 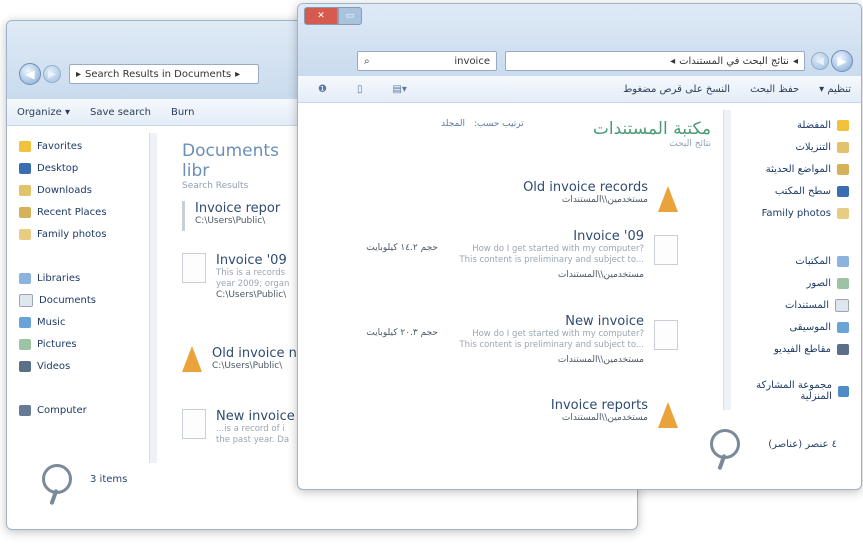 What do you see at coordinates (792, 283) in the screenshot?
I see `nav-pictures: الصور` at bounding box center [792, 283].